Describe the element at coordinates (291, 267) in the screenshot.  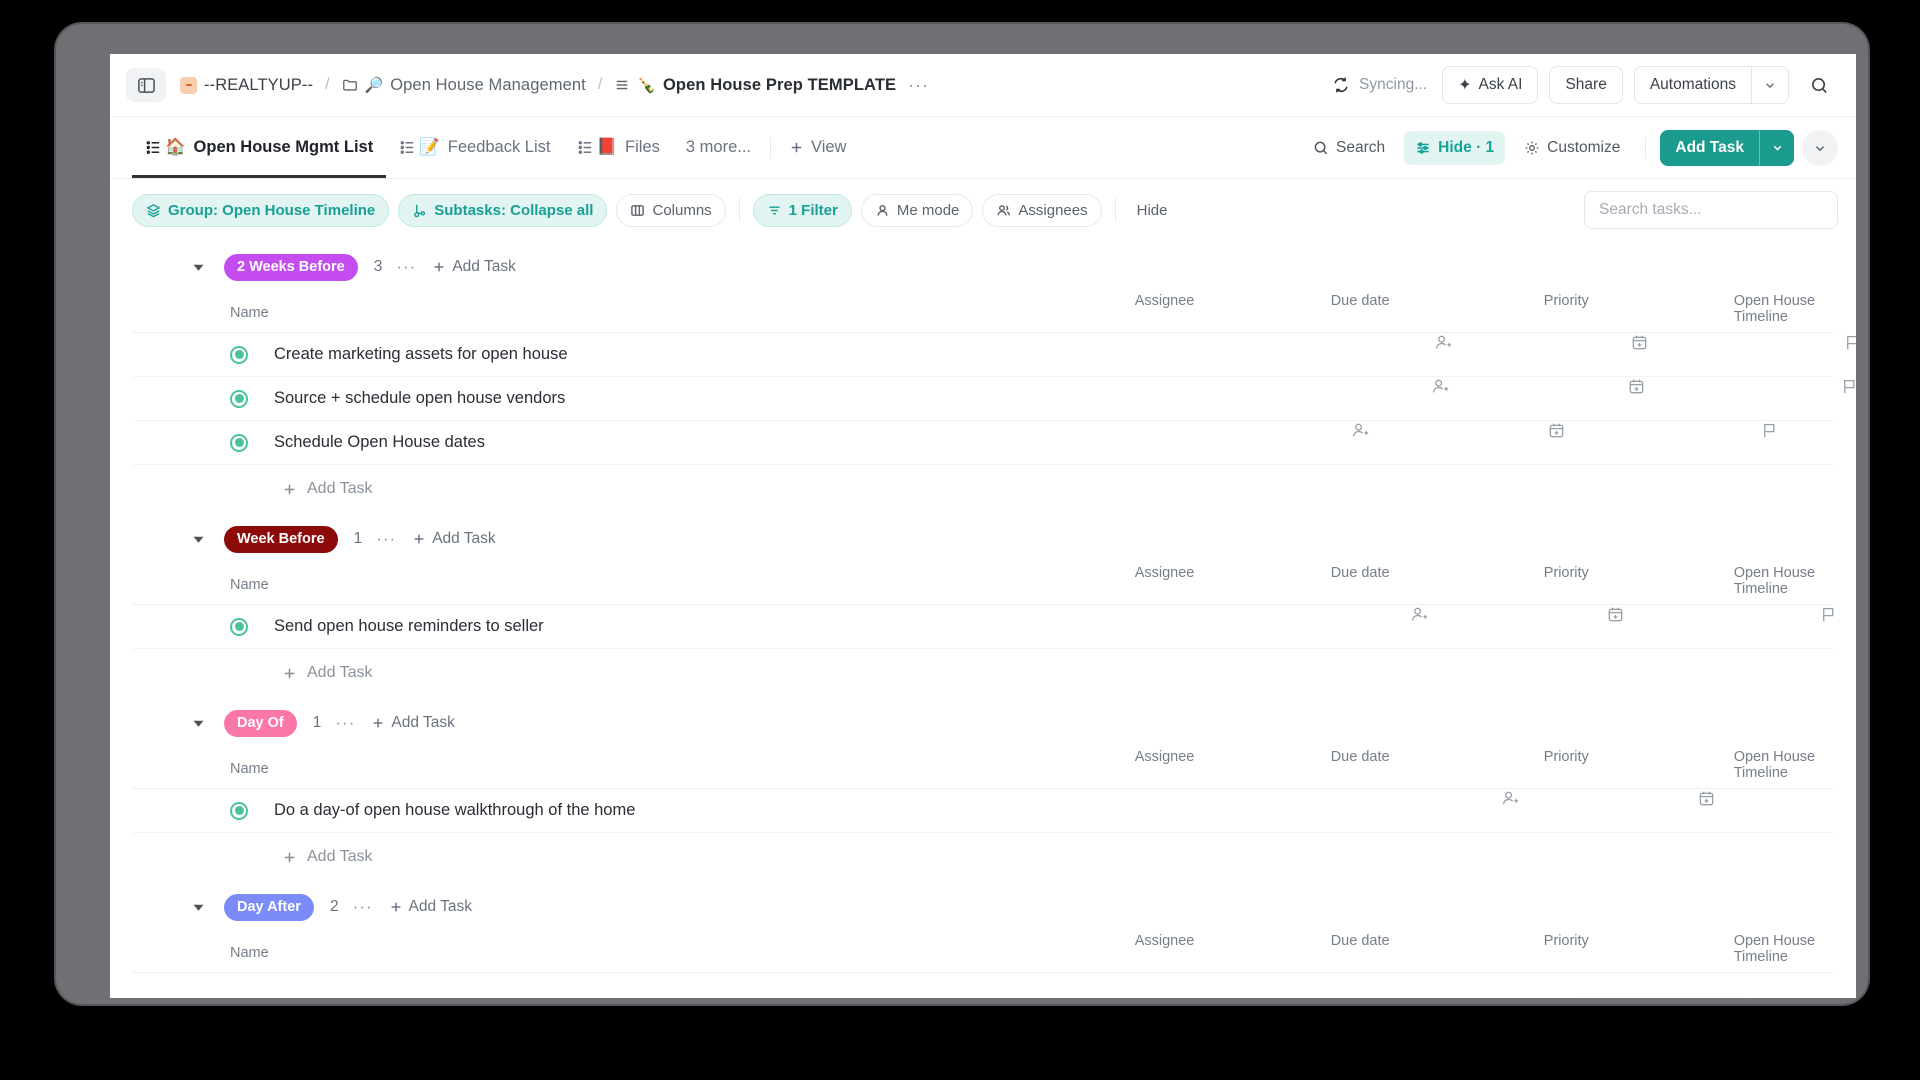
I see `group-tag: 2 Weeks Before` at that location.